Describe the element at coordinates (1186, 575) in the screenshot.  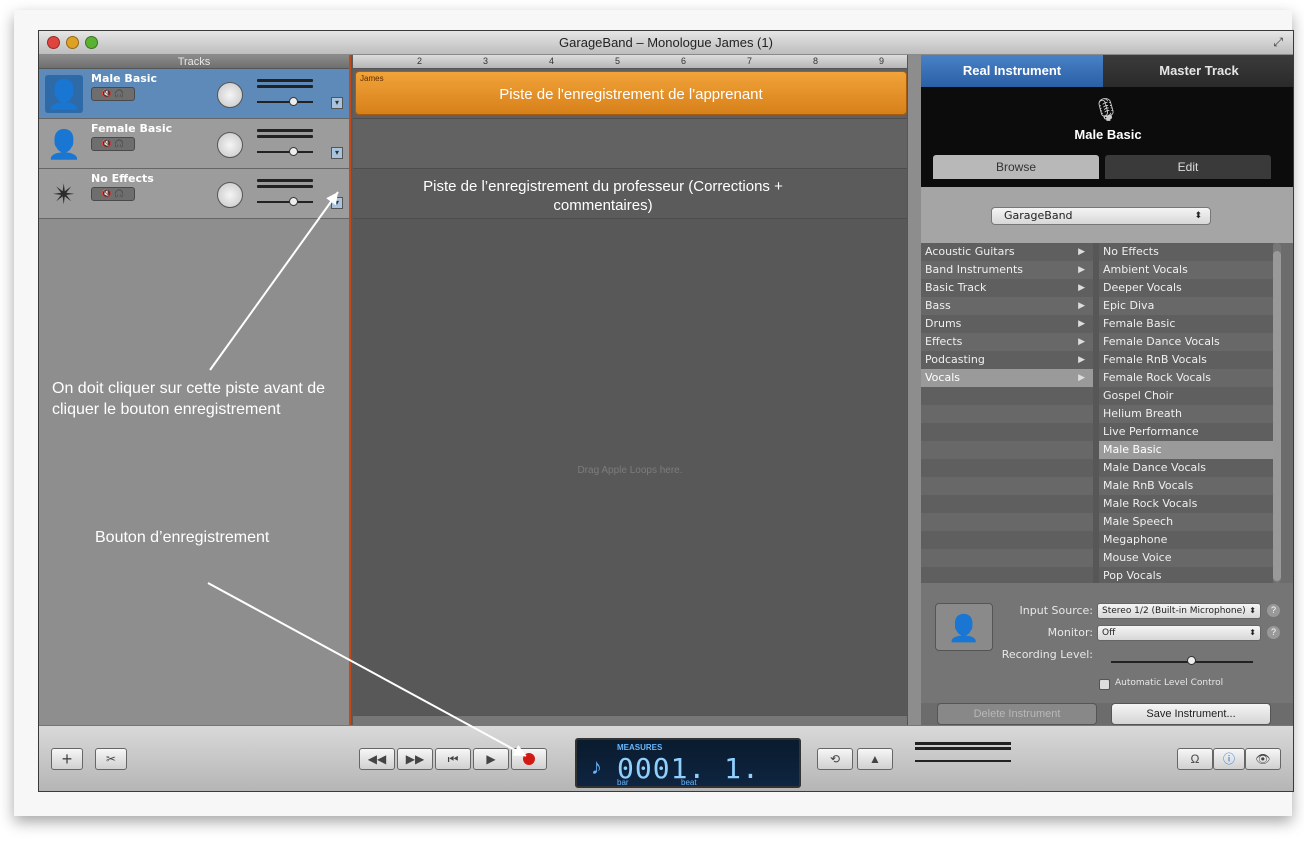
I see `list-item: Pop Vocals` at that location.